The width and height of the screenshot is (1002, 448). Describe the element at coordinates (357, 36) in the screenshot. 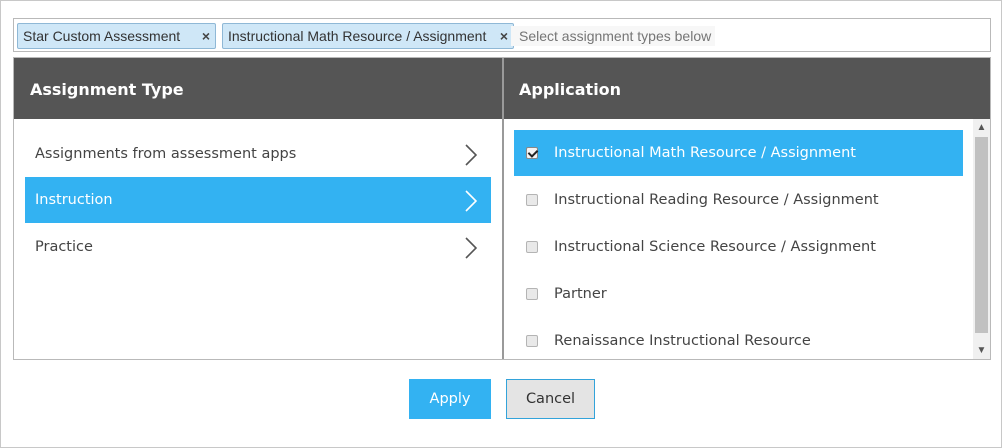

I see `tag-label: Instructional Math Resource / Assignment` at that location.